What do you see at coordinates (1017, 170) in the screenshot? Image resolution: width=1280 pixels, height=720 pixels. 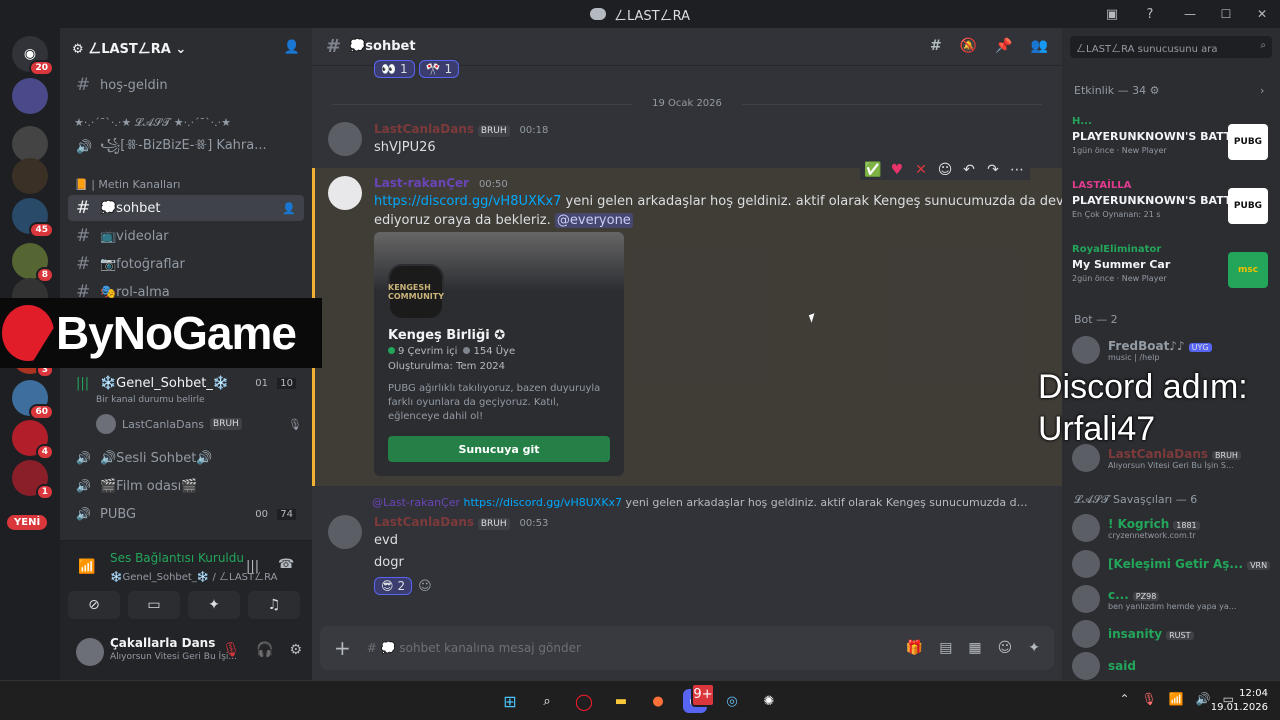 I see `more-icon: ⋯` at bounding box center [1017, 170].